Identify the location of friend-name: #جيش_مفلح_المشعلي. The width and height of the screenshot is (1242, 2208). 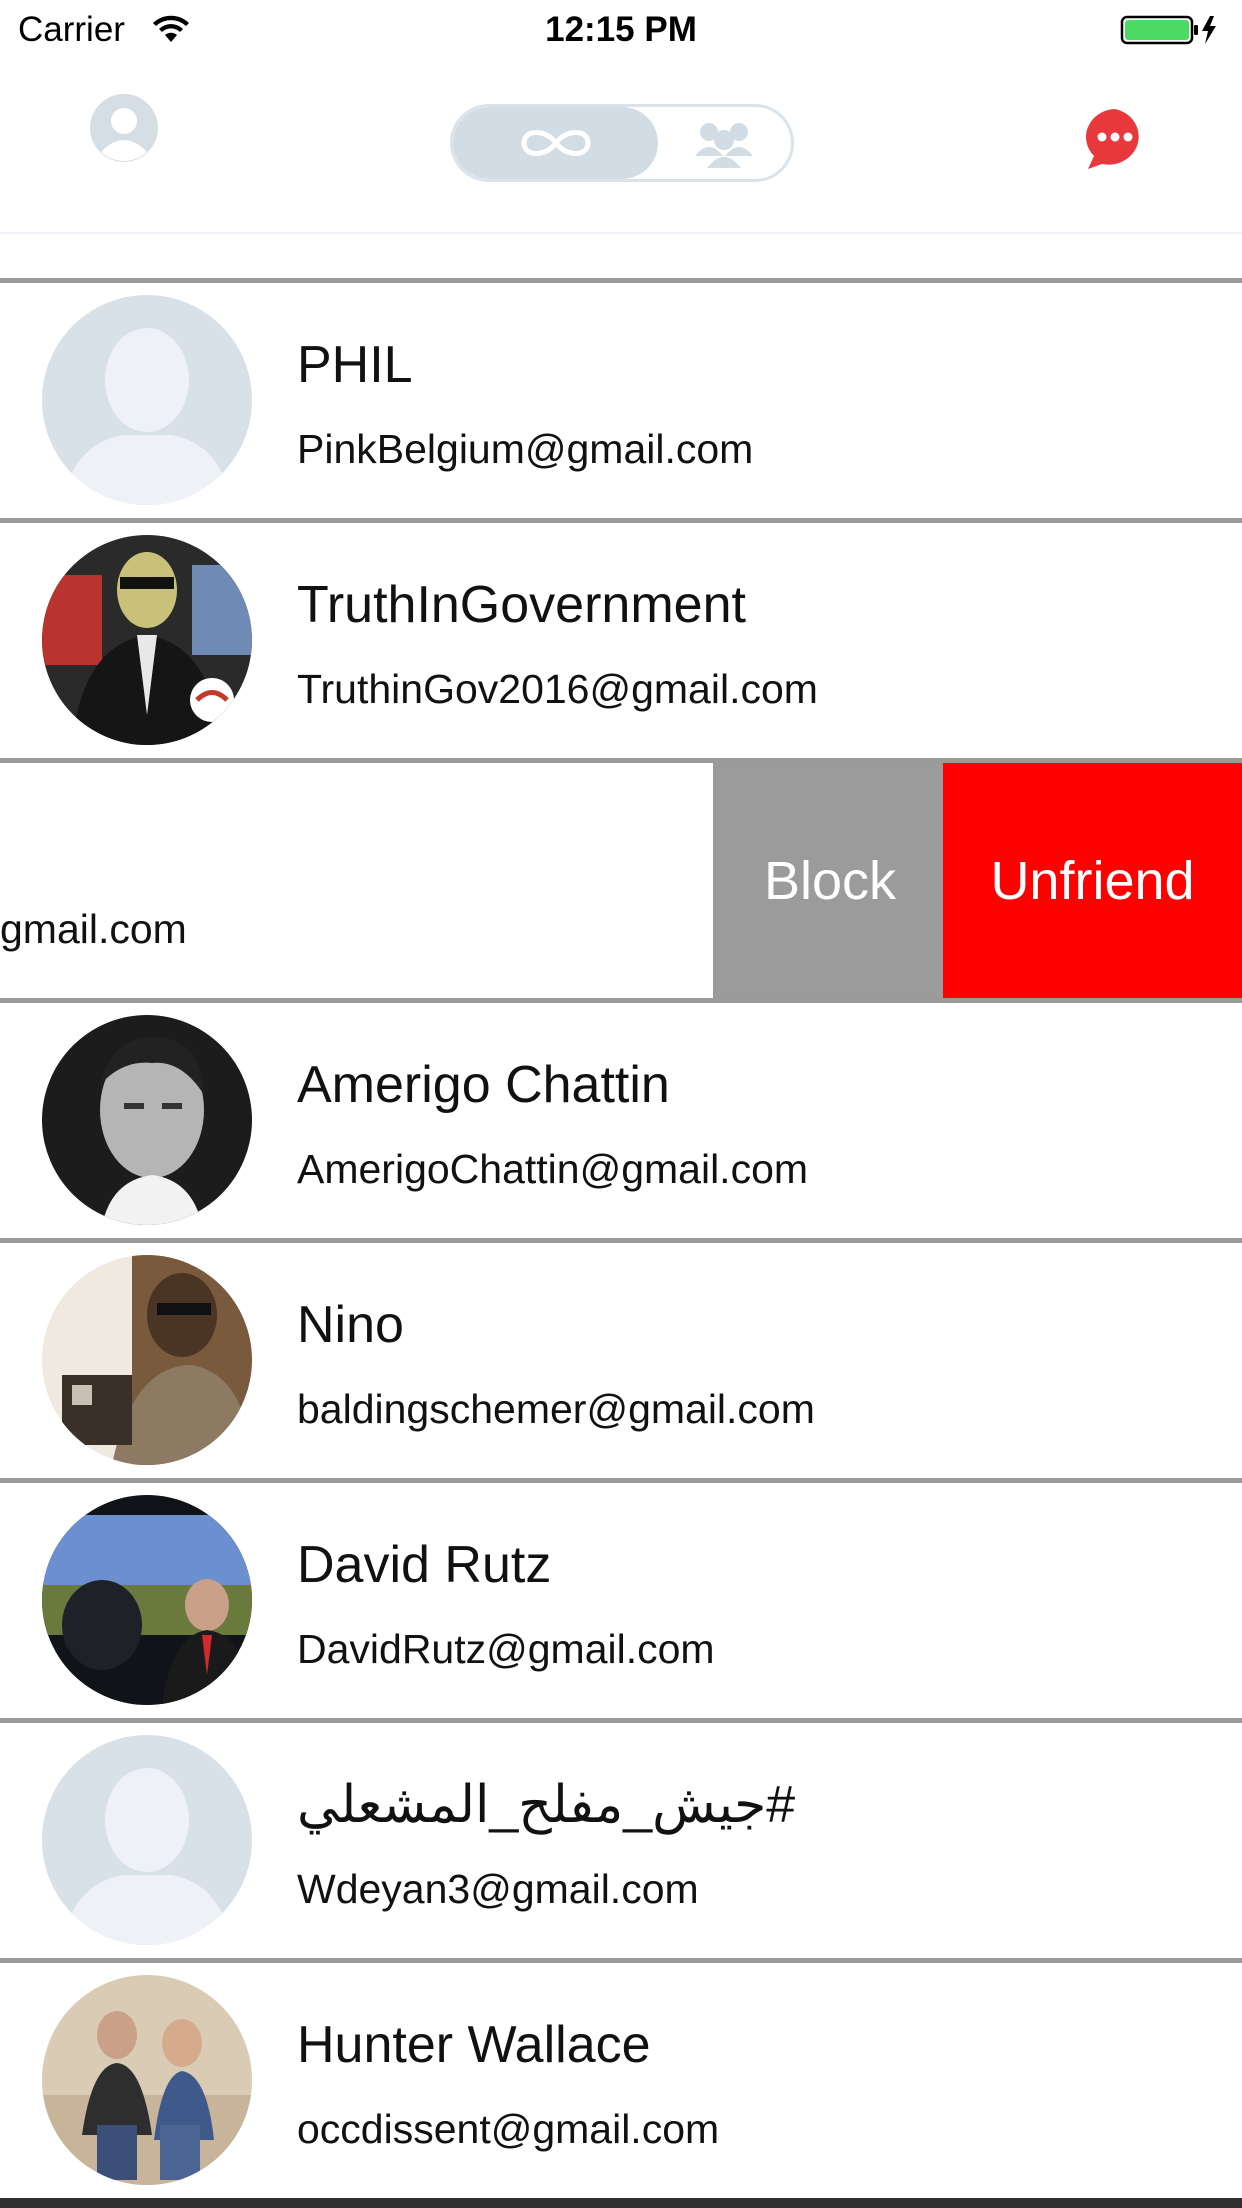
(546, 1805).